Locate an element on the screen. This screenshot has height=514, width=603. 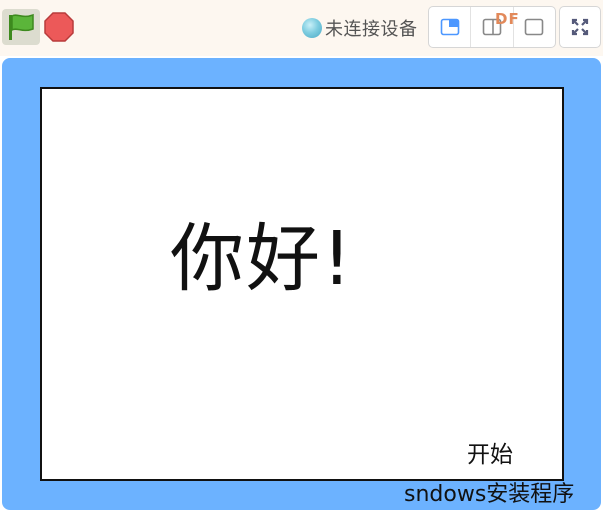
connection-status: 未连接设备 is located at coordinates (360, 28).